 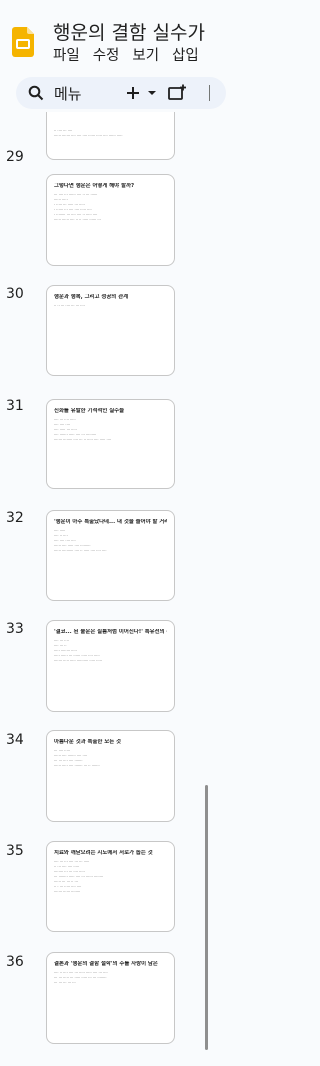 I want to click on slide-number: 34, so click(x=15, y=740).